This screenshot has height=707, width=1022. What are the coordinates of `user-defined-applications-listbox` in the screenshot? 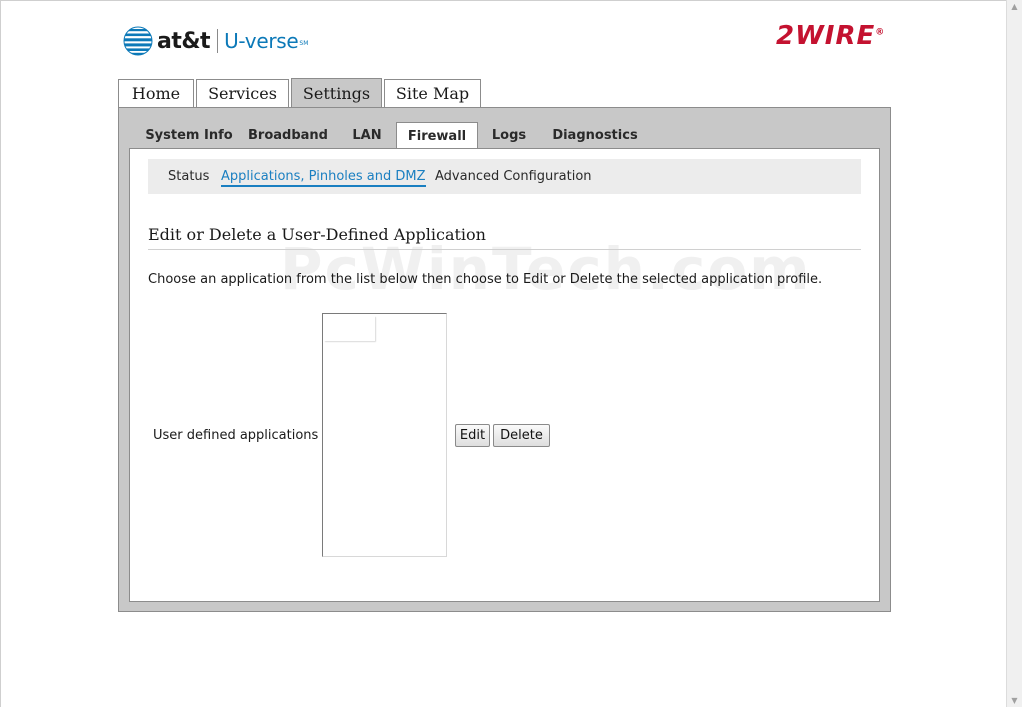 It's located at (384, 435).